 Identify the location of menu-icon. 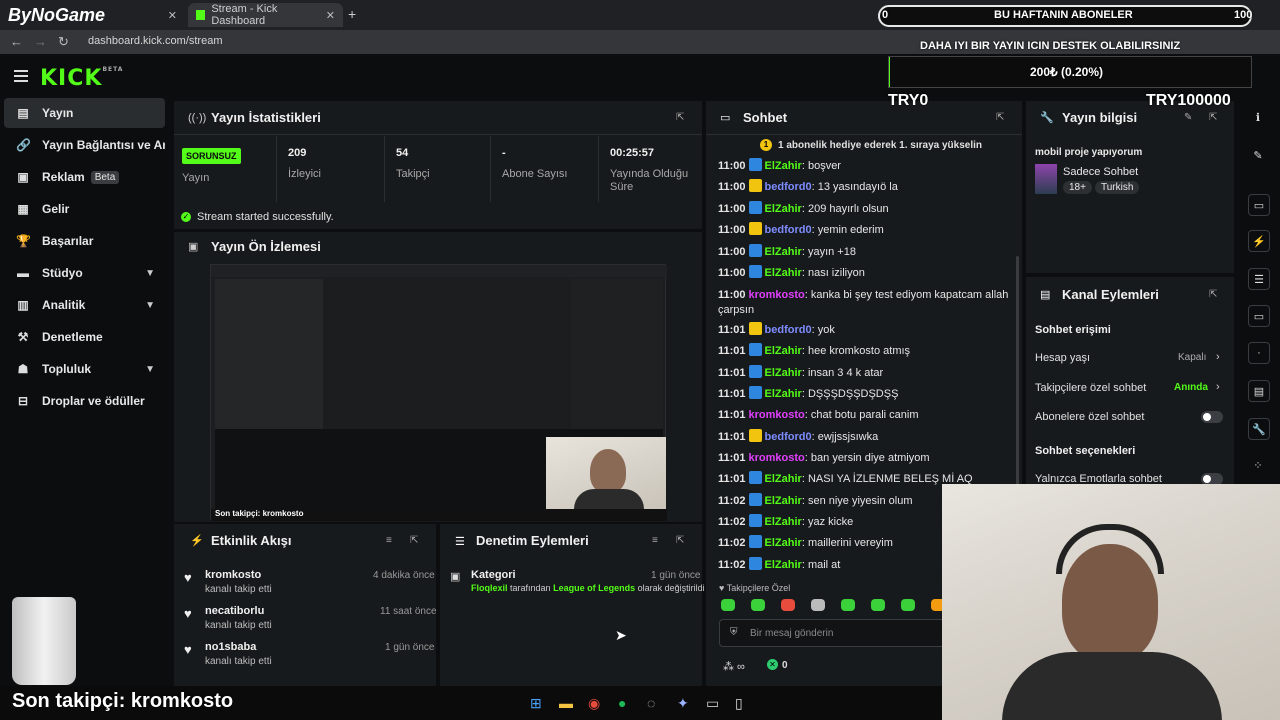
(21, 77).